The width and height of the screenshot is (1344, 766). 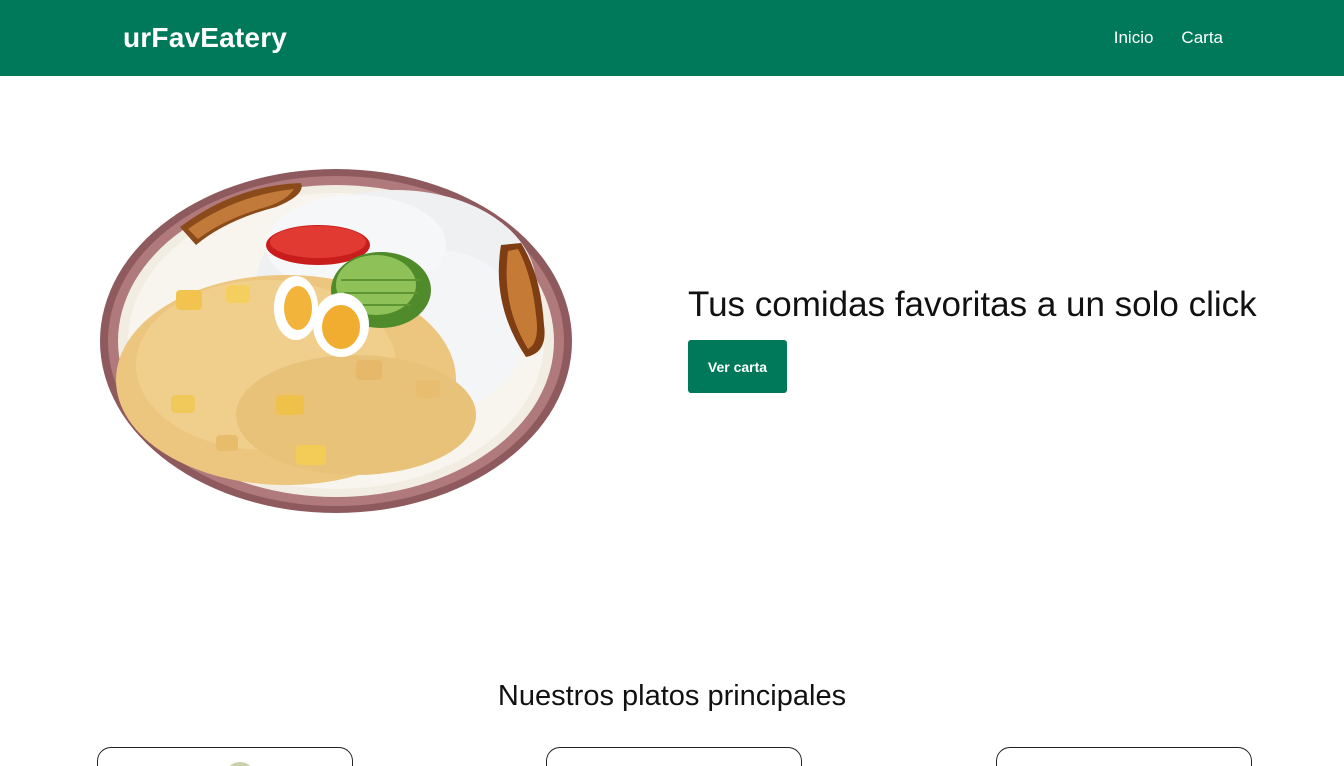 I want to click on navbar: urFavEatery Inicio Carta, so click(x=672, y=38).